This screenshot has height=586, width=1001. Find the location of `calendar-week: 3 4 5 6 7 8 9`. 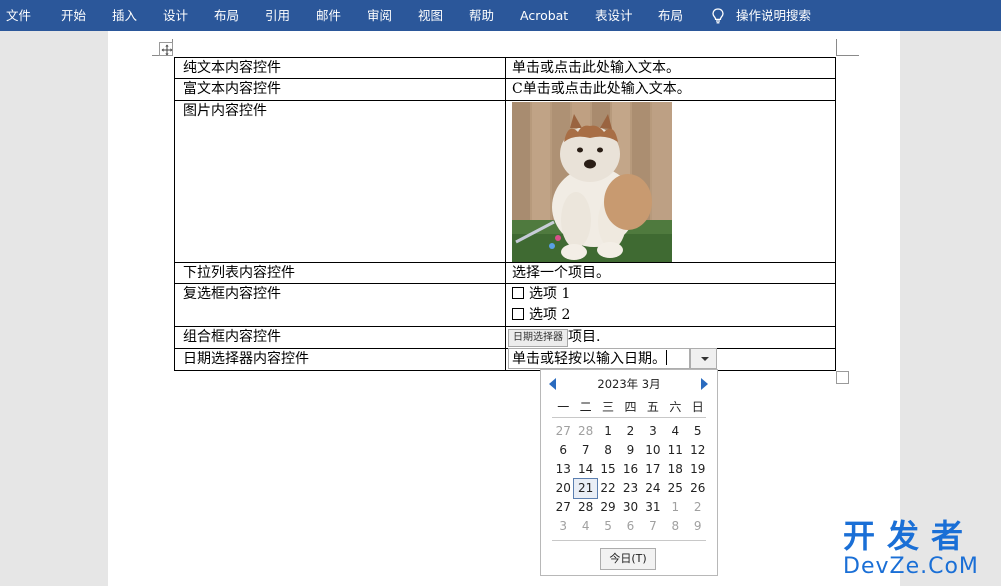

calendar-week: 3 4 5 6 7 8 9 is located at coordinates (630, 526).